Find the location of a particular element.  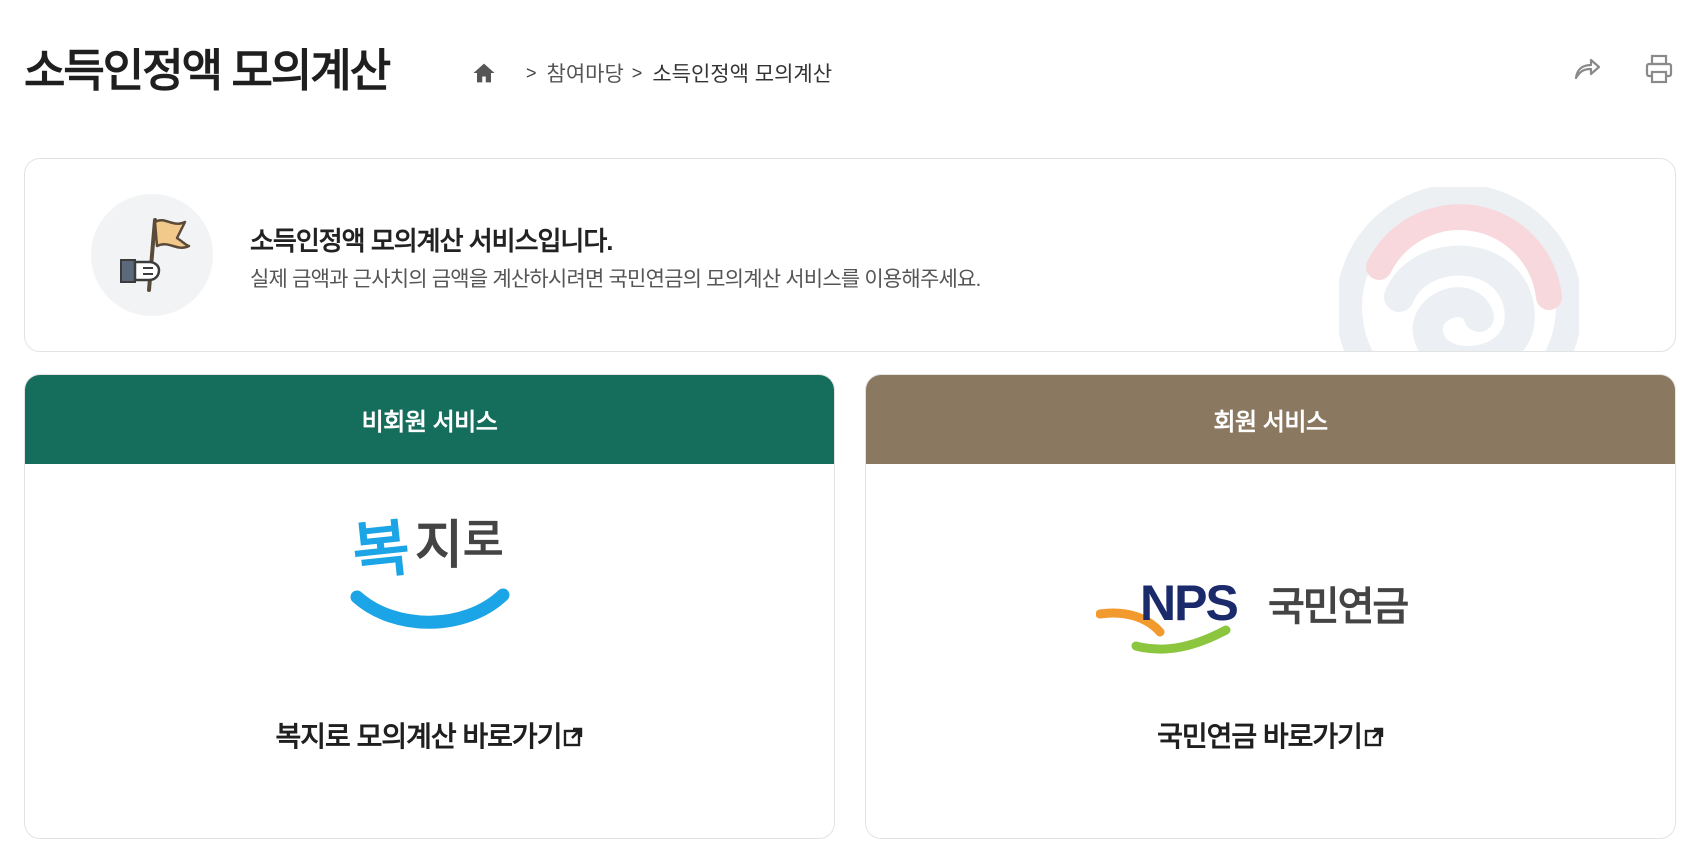

header-actions is located at coordinates (1623, 69).